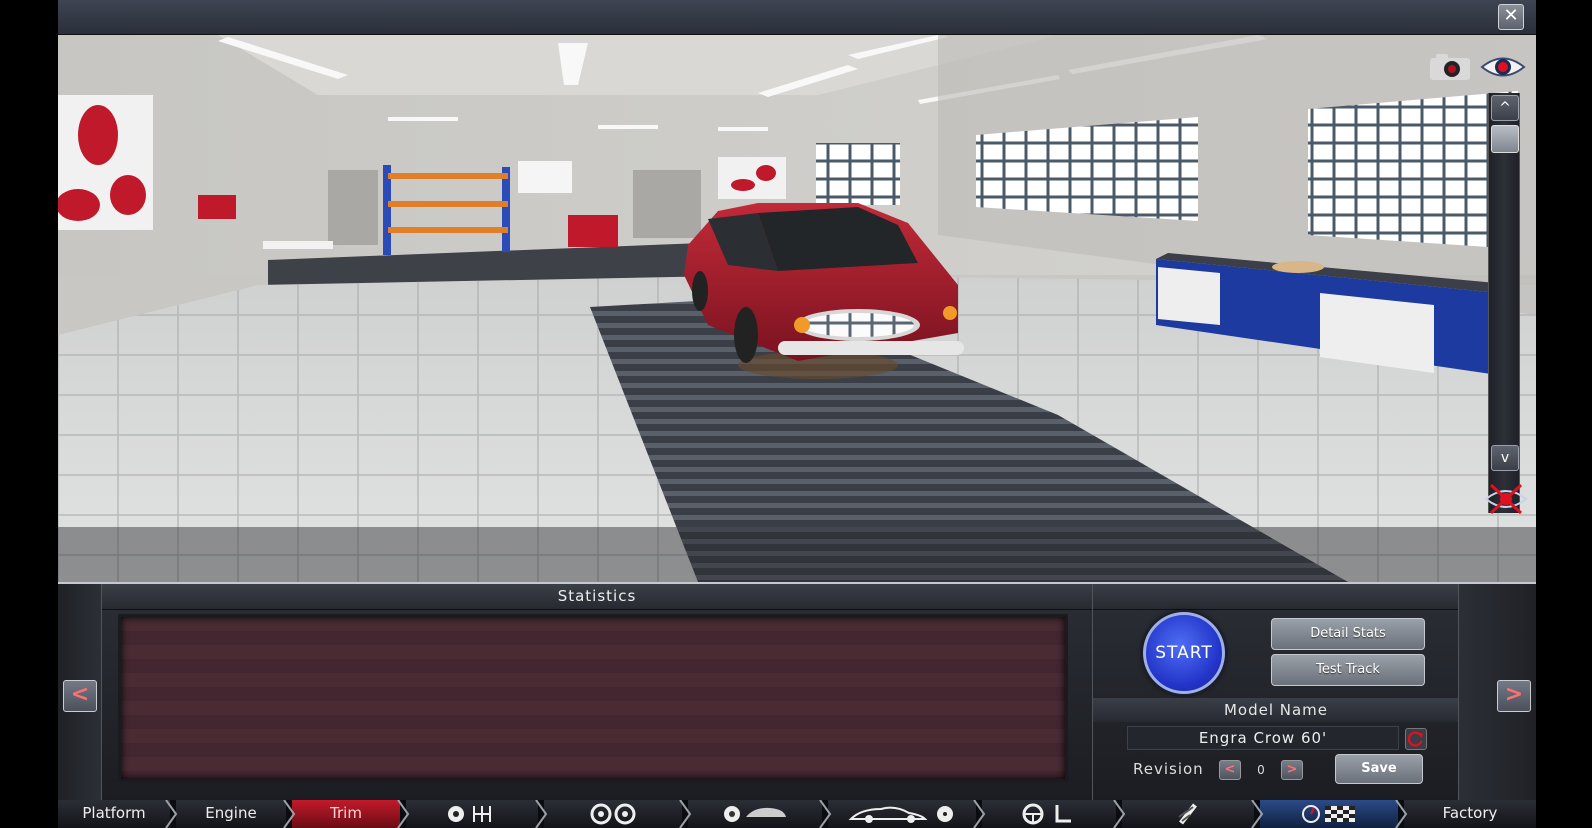 The image size is (1592, 828). I want to click on tab-gearbox, so click(472, 814).